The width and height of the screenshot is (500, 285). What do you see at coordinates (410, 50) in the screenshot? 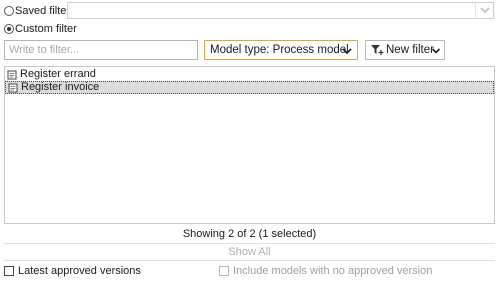
I see `new-filter-label: New filter` at bounding box center [410, 50].